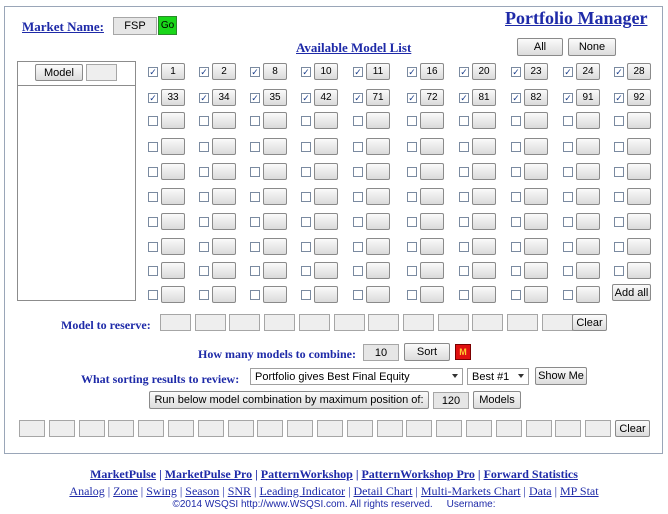 The height and width of the screenshot is (514, 668). What do you see at coordinates (275, 71) in the screenshot?
I see `model-slot-button: 8` at bounding box center [275, 71].